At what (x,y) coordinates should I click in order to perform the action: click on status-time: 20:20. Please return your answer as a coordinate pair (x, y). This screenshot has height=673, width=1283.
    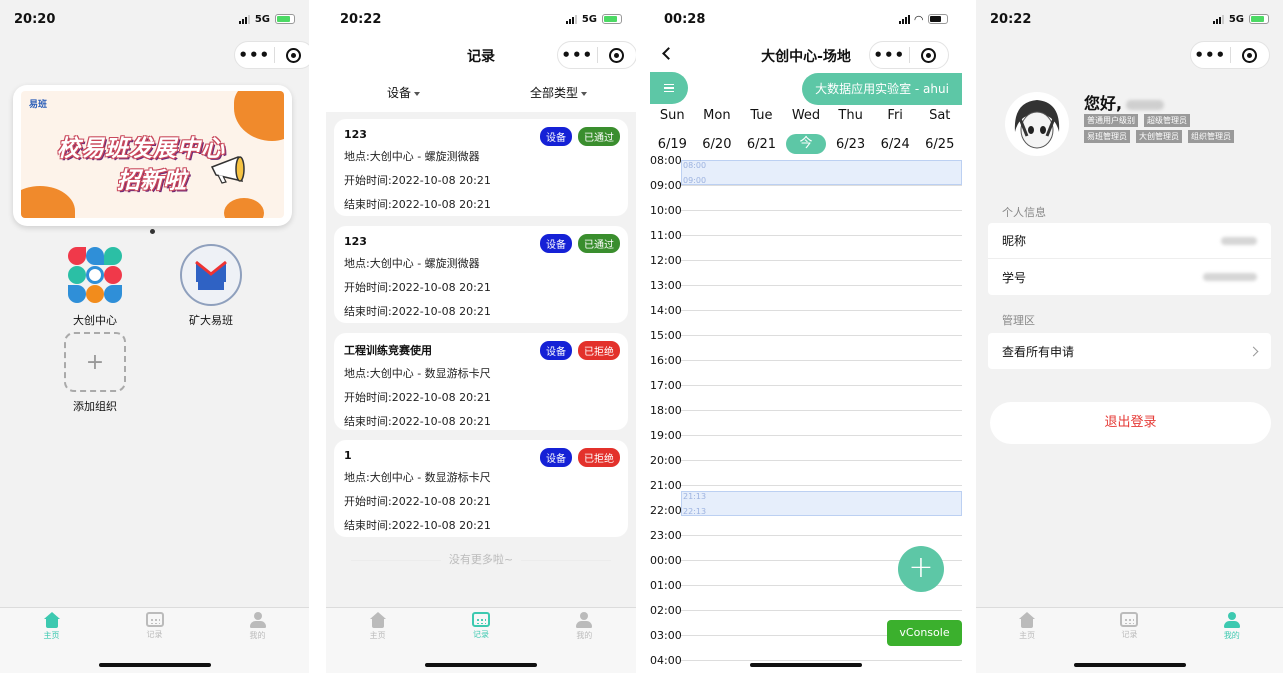
    Looking at the image, I should click on (35, 19).